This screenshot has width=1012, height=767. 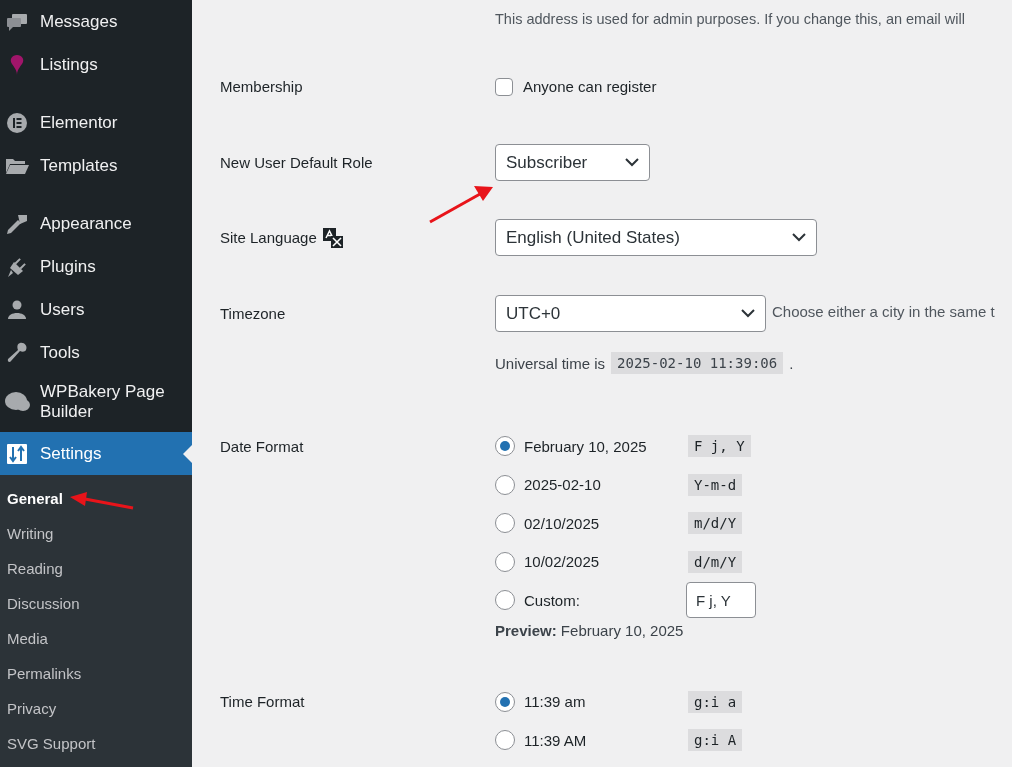 What do you see at coordinates (562, 523) in the screenshot?
I see `radio-label: 02/10/2025` at bounding box center [562, 523].